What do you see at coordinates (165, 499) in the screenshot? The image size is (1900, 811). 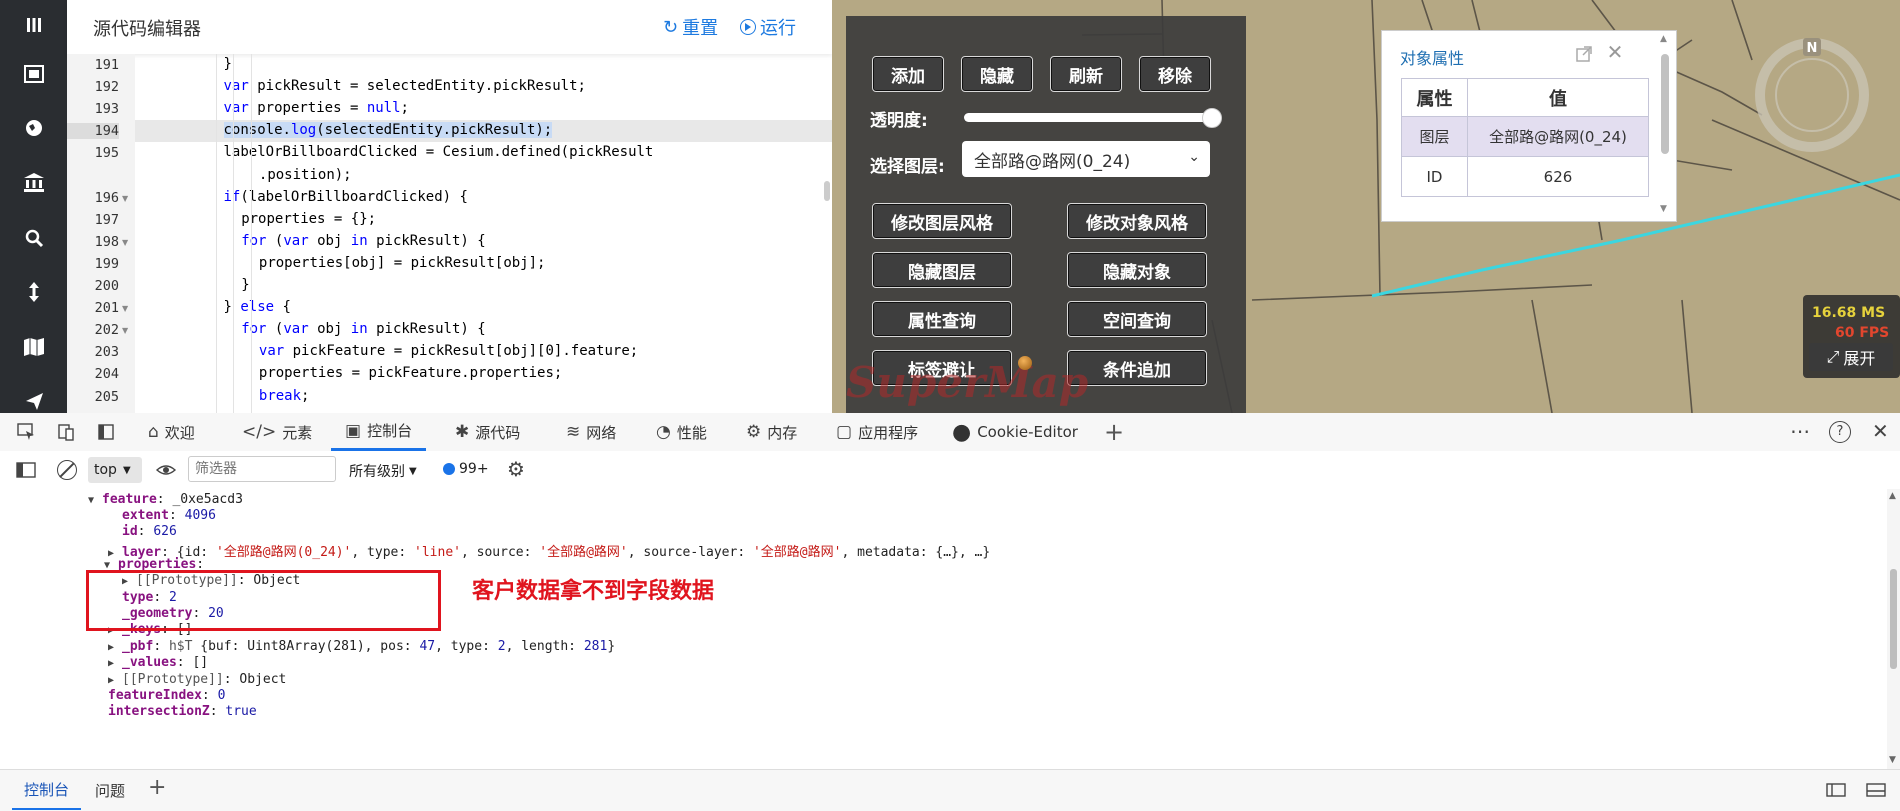 I see `console-line-feature: ▼ feature: _0xe5acd3` at bounding box center [165, 499].